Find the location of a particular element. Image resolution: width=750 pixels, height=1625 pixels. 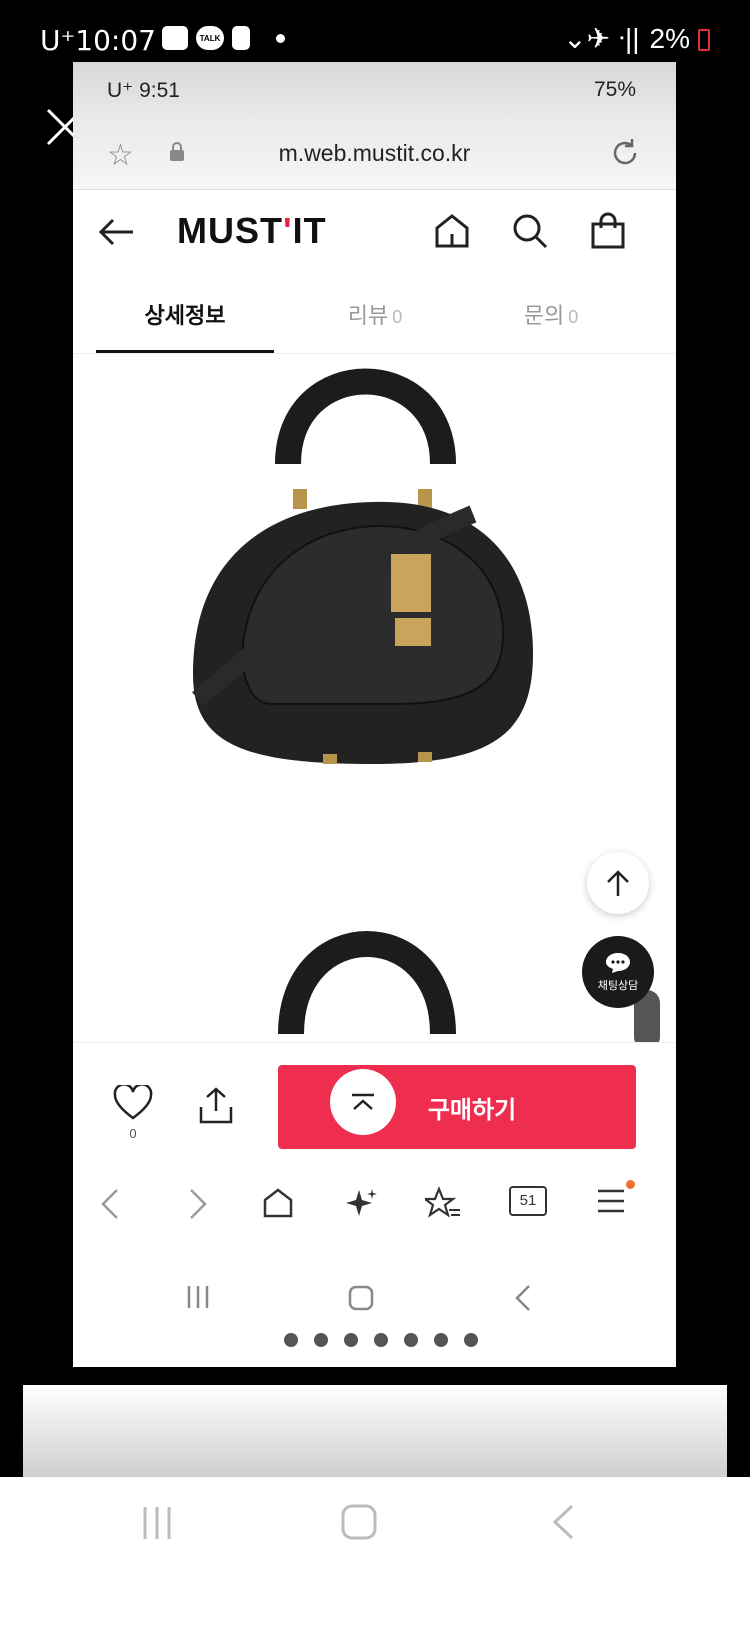

purchase-action-bar: 0 구매하기 is located at coordinates (374, 1103).